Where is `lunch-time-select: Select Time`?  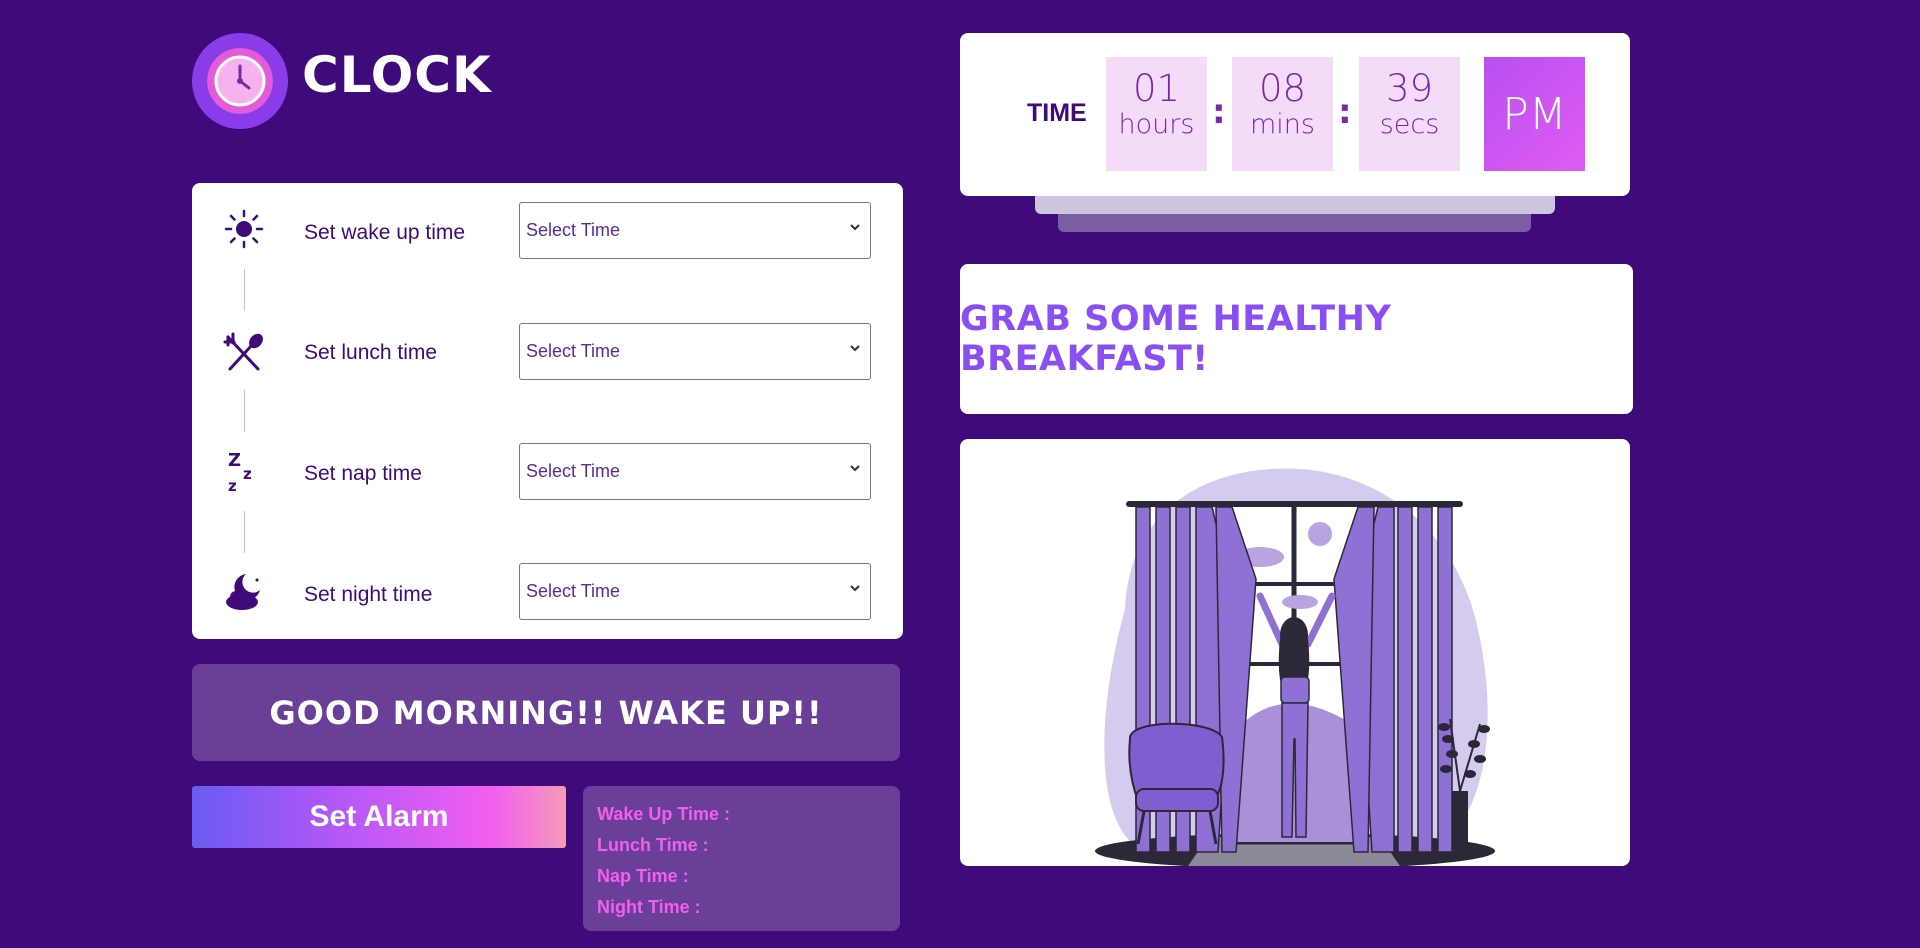 lunch-time-select: Select Time is located at coordinates (695, 351).